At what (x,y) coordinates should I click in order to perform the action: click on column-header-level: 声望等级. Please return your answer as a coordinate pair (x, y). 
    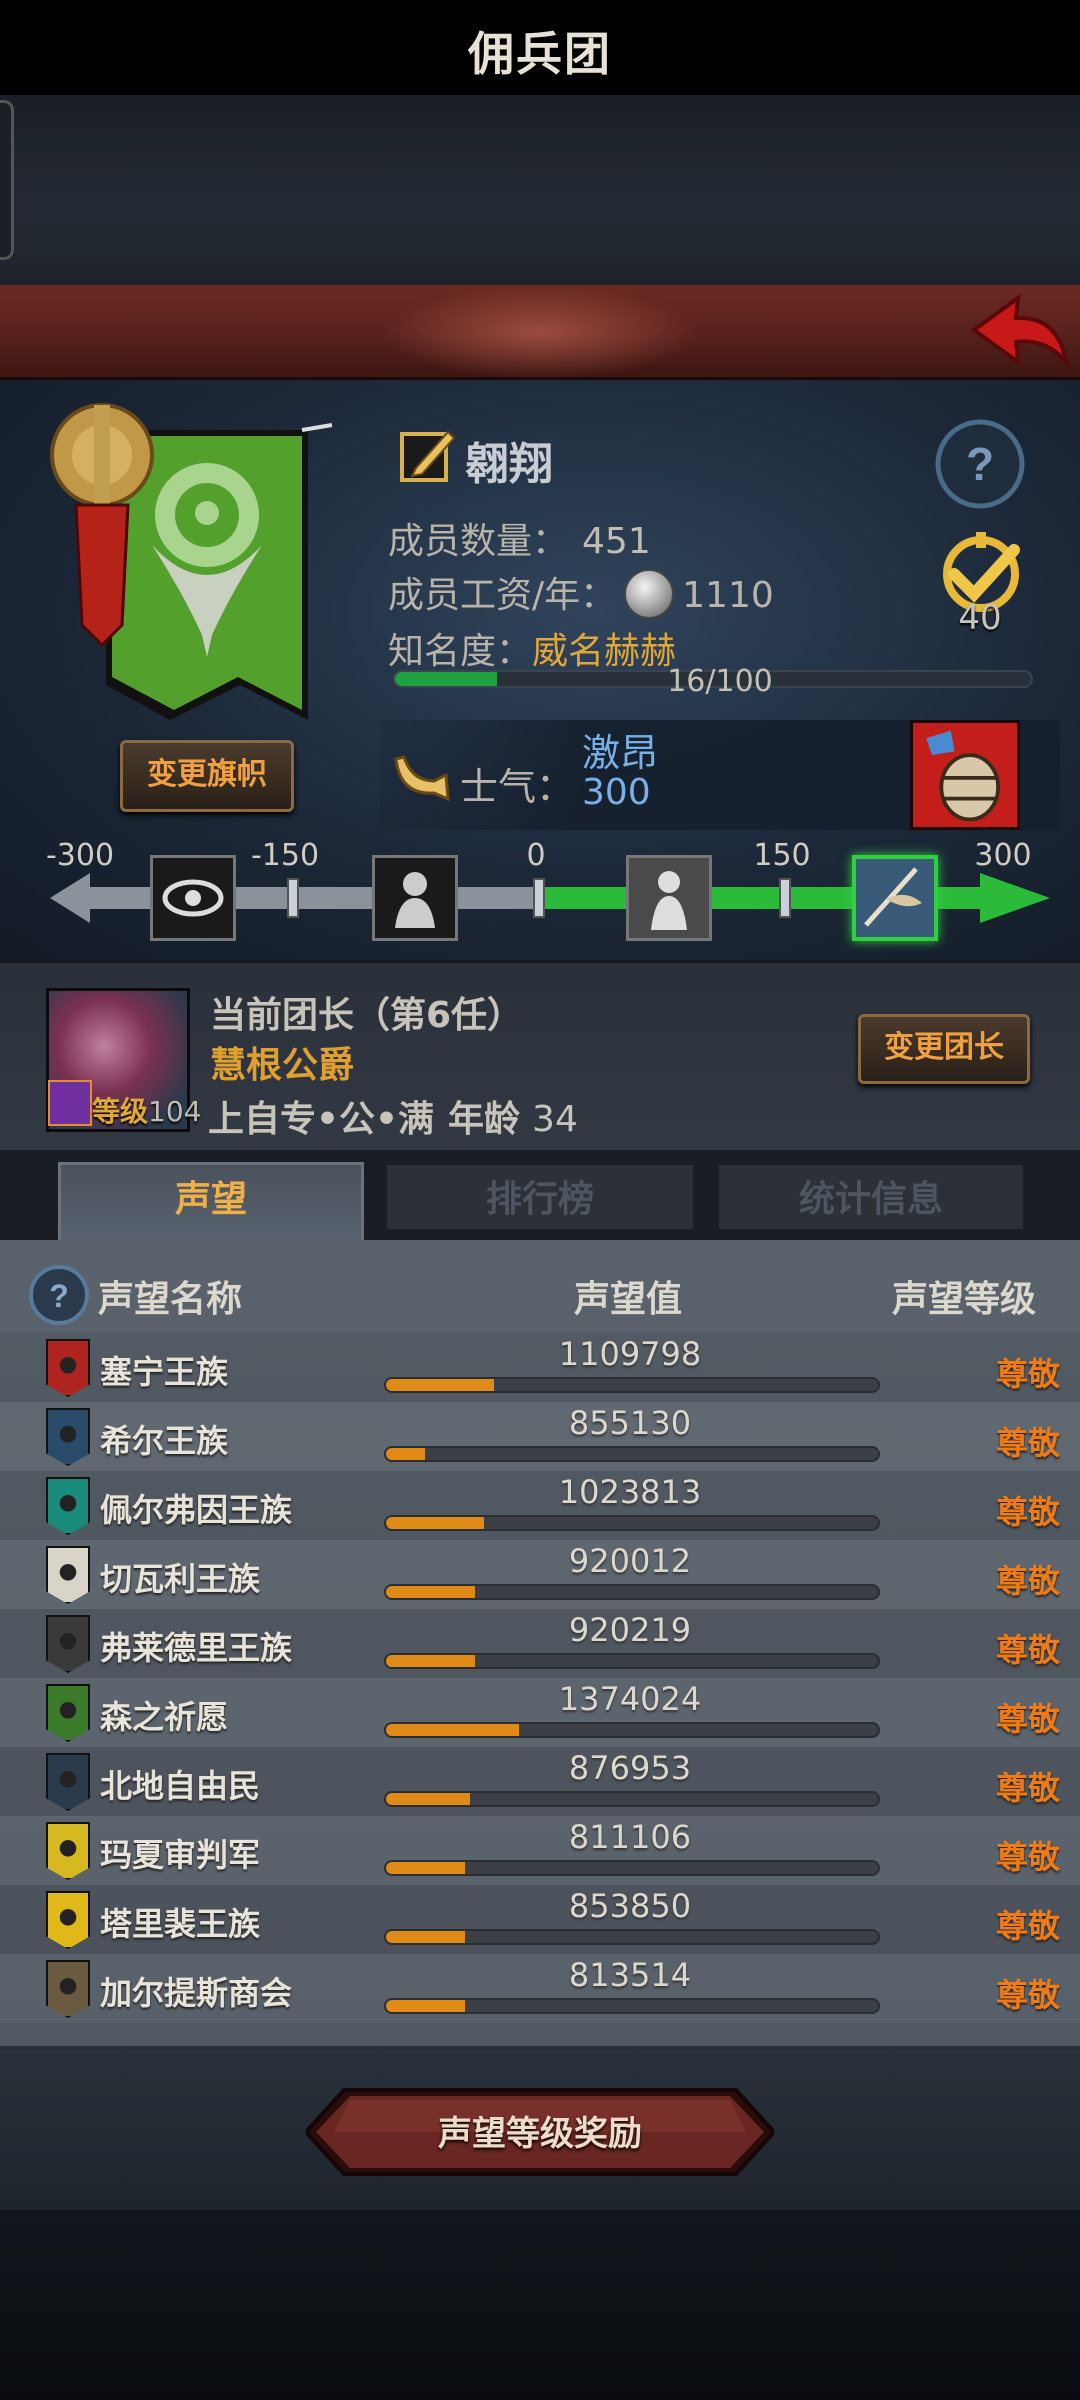
    Looking at the image, I should click on (964, 1299).